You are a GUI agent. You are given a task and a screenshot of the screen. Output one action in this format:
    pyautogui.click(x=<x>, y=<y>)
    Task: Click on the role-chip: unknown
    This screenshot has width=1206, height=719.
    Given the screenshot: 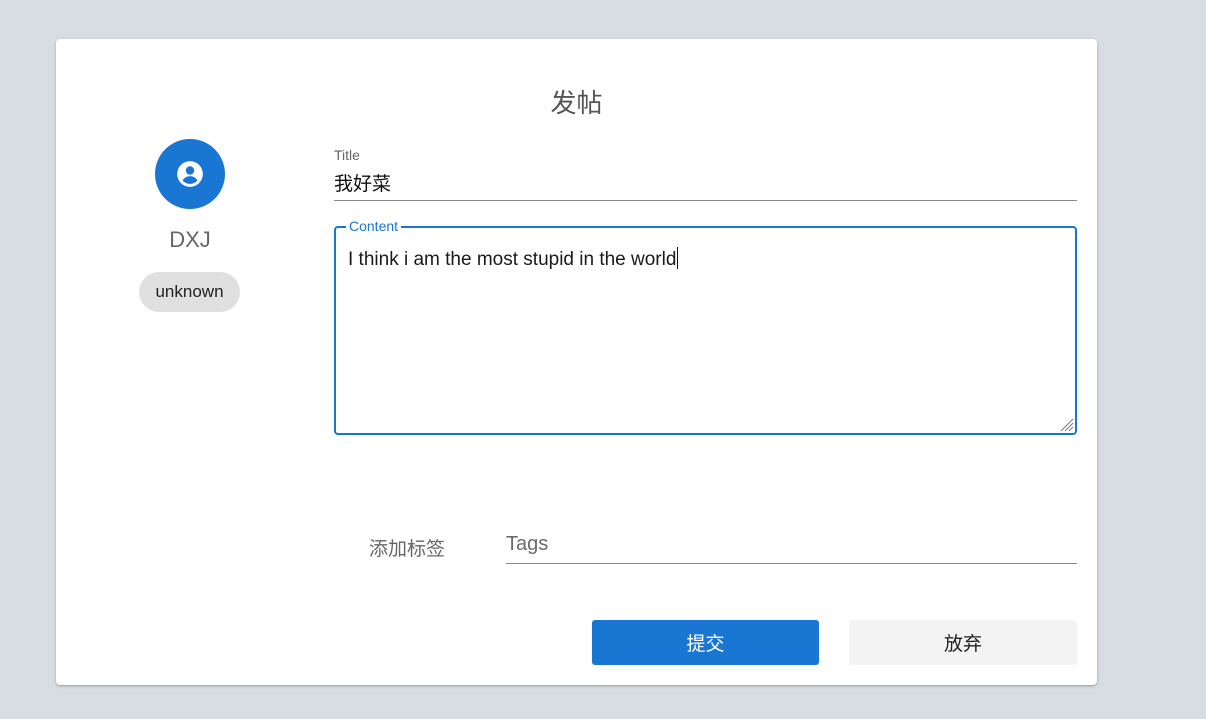 What is the action you would take?
    pyautogui.click(x=189, y=292)
    